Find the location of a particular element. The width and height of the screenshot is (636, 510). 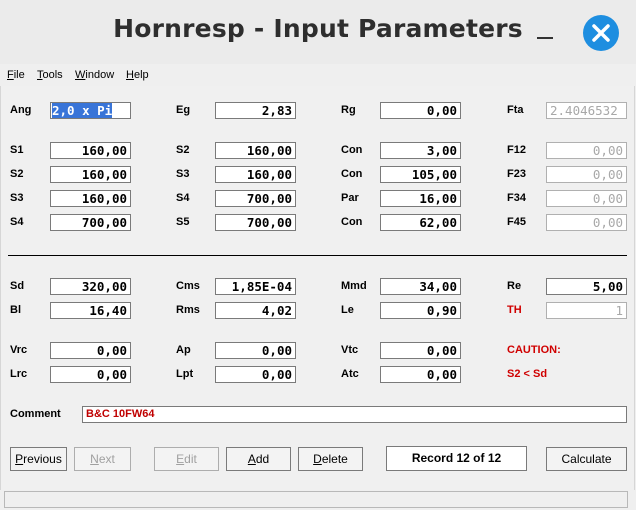

lpt-label: Lpt is located at coordinates (185, 374).